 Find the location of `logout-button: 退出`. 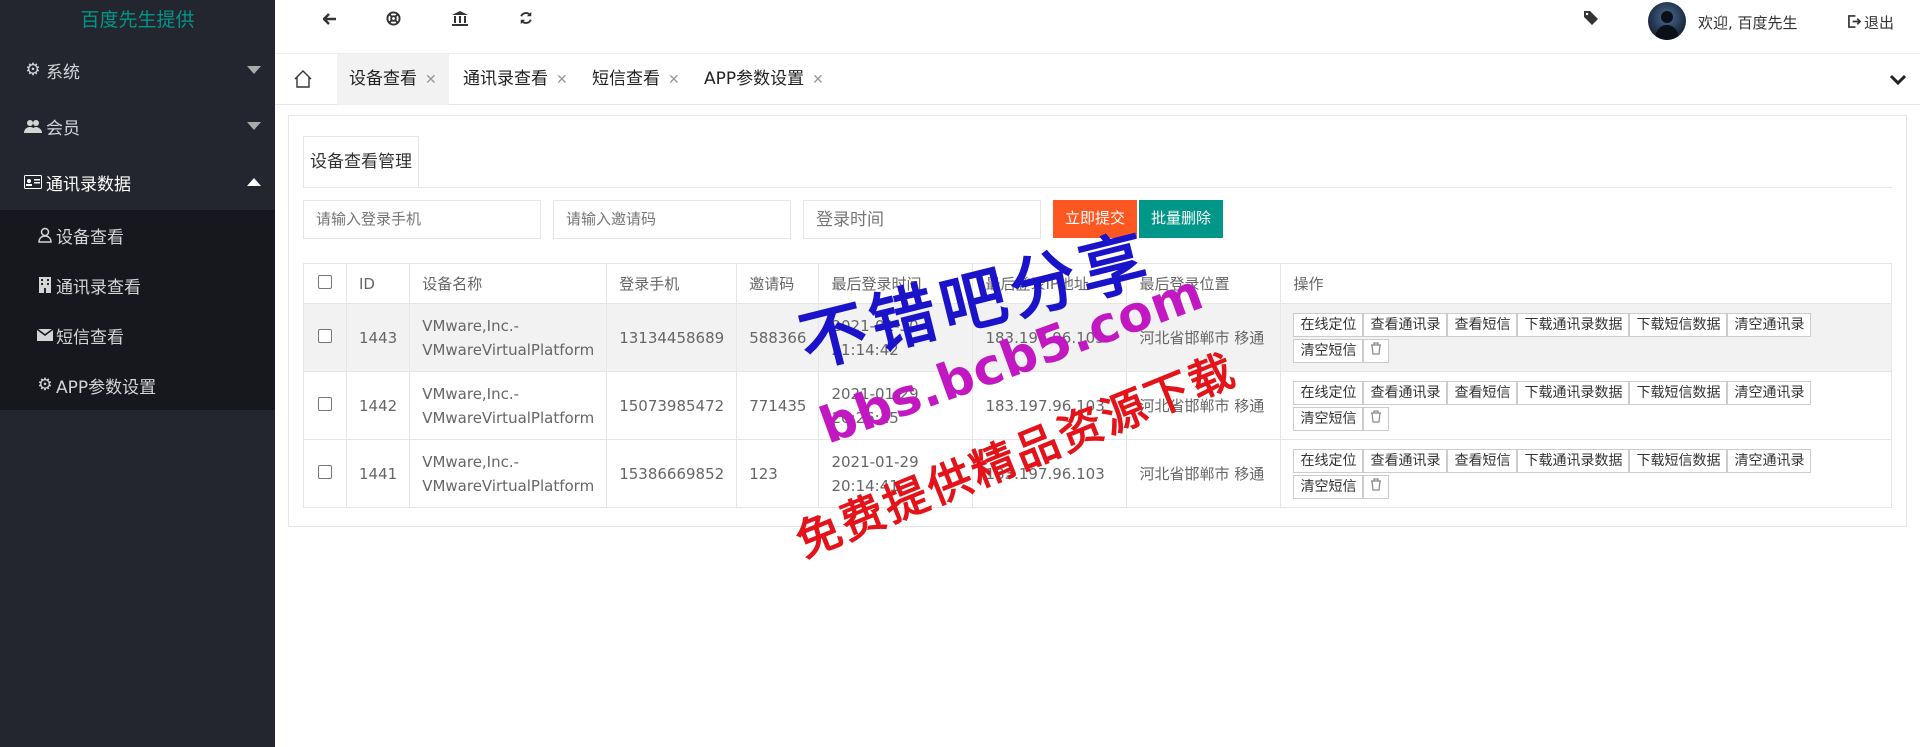

logout-button: 退出 is located at coordinates (1871, 22).